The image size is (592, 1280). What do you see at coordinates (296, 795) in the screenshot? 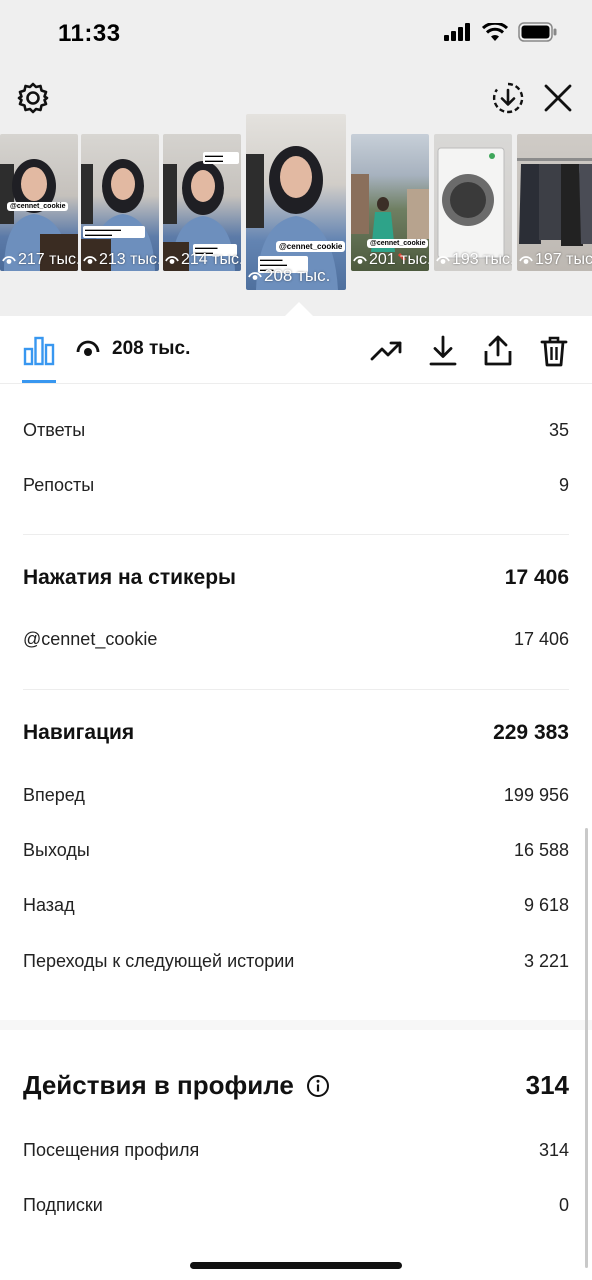
I see `stat-row-forward: Вперед 199 956` at bounding box center [296, 795].